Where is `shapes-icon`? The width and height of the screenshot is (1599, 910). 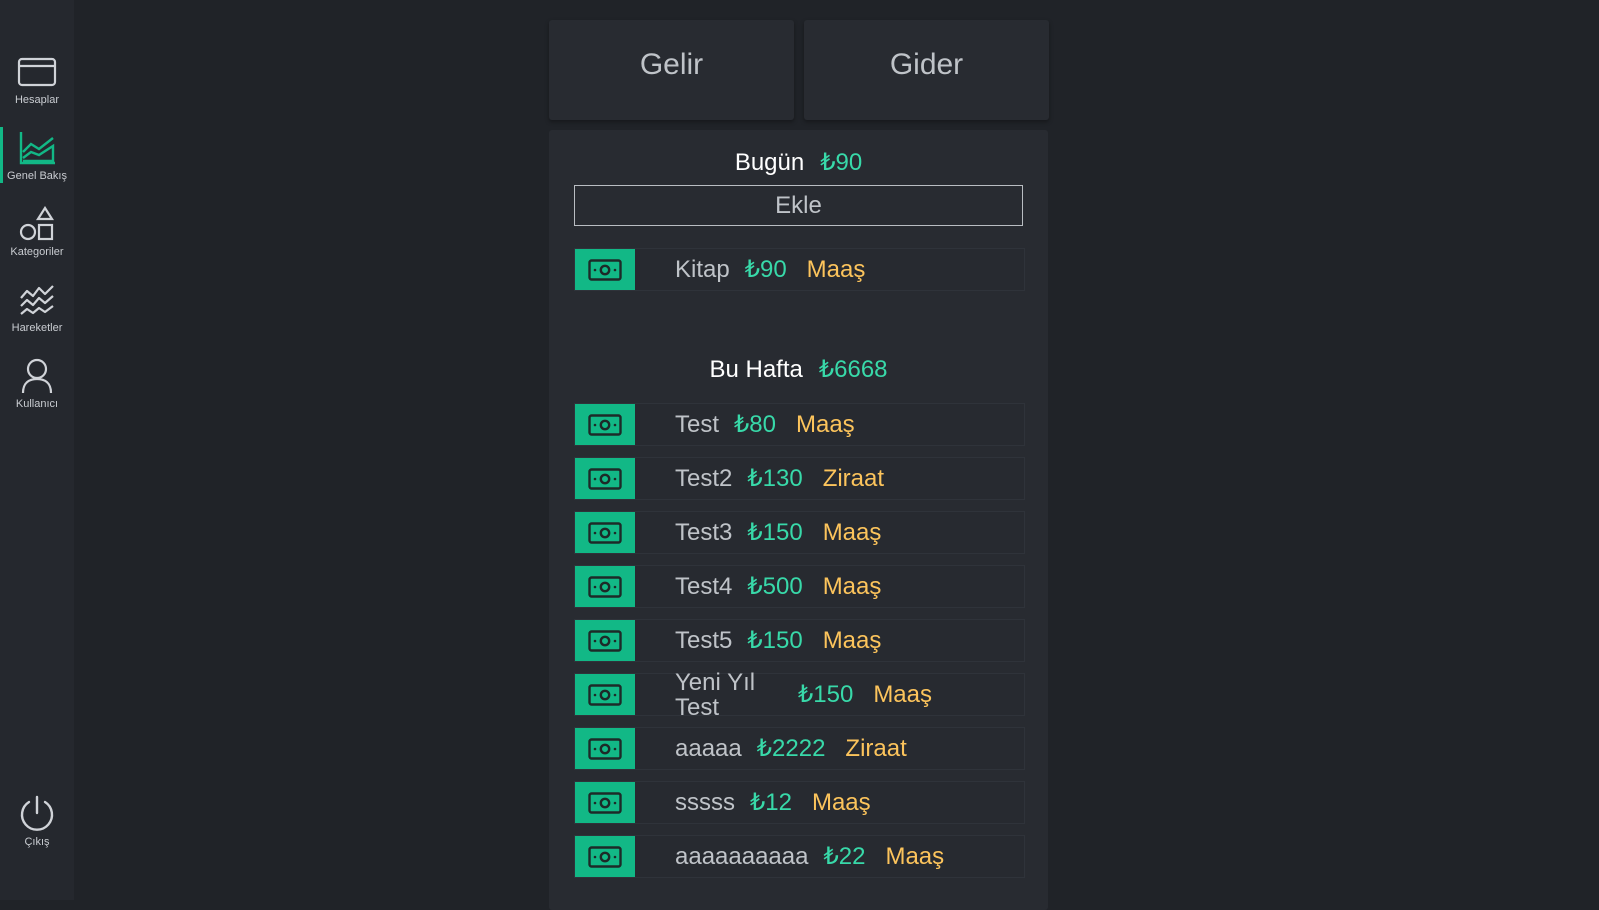 shapes-icon is located at coordinates (37, 224).